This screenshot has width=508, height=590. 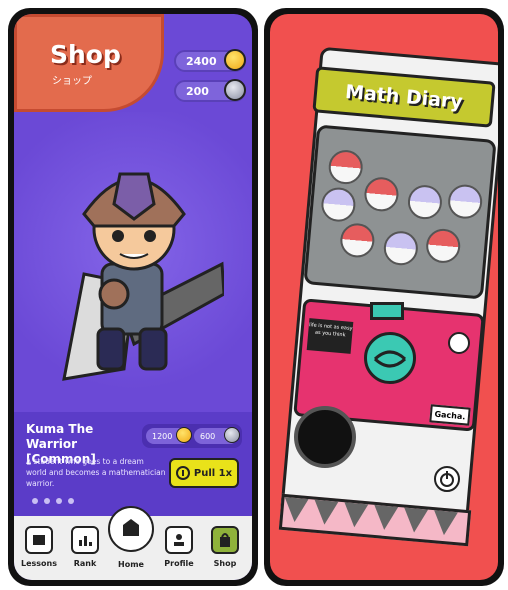 What do you see at coordinates (72, 81) in the screenshot?
I see `shop-subtitle: ショップ` at bounding box center [72, 81].